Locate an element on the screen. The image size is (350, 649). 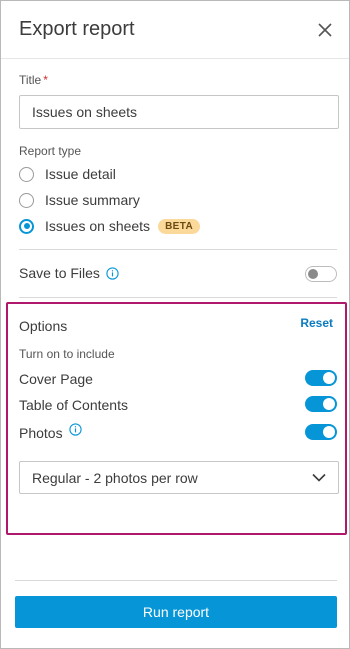
radio-label: Issue summary is located at coordinates (92, 200).